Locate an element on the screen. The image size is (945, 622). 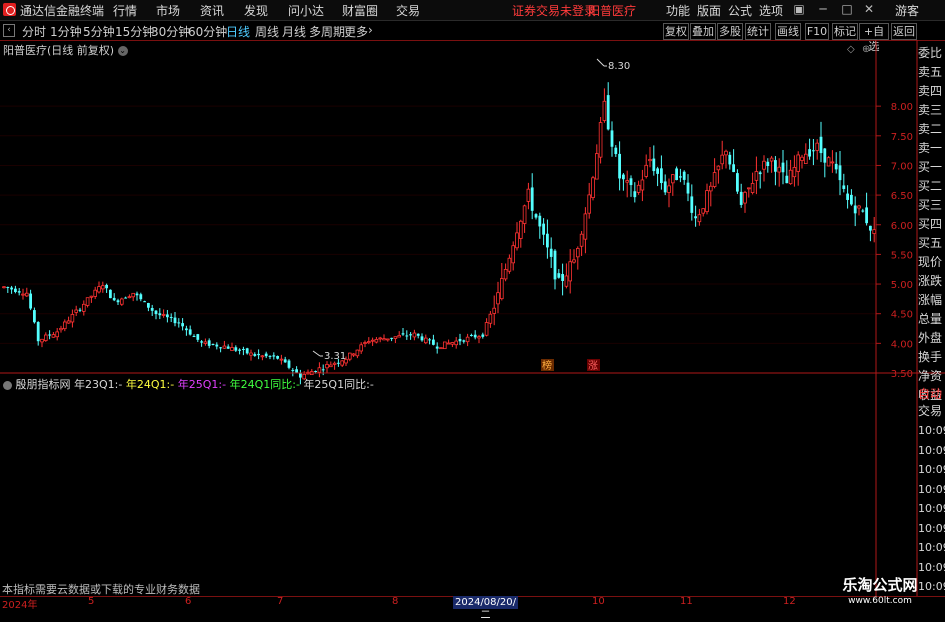
menu-faxian: 发现 is located at coordinates (256, 10).